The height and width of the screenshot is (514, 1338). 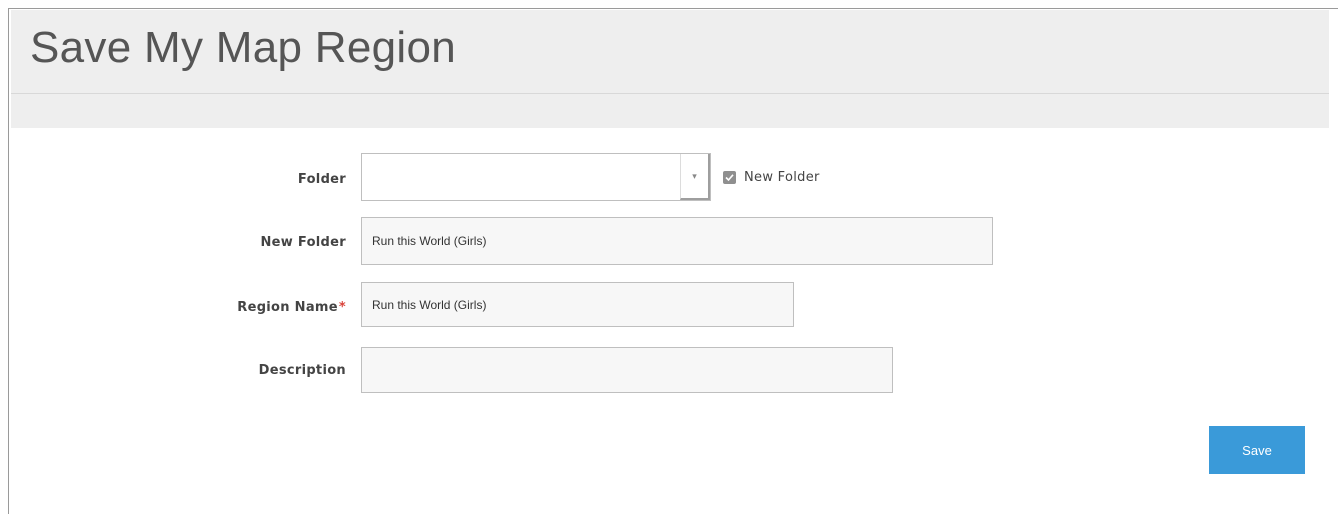 What do you see at coordinates (536, 177) in the screenshot?
I see `folder-select: ▾` at bounding box center [536, 177].